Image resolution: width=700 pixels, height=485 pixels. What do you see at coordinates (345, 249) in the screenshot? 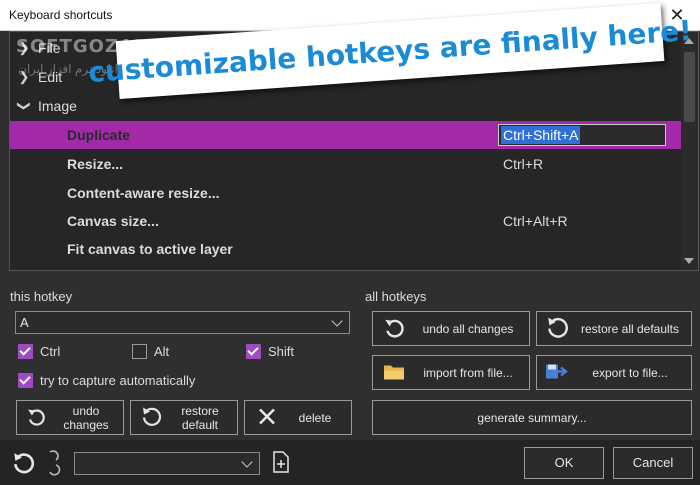
I see `command-row-fit-canvas: Fit canvas to active layer` at bounding box center [345, 249].